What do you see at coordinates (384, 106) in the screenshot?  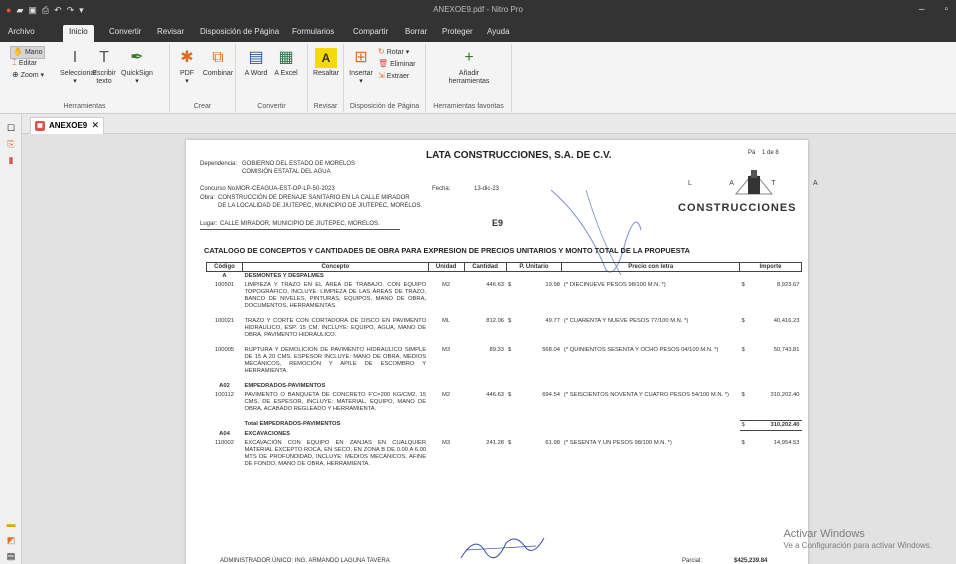 I see `group-label: Disposición de Página` at bounding box center [384, 106].